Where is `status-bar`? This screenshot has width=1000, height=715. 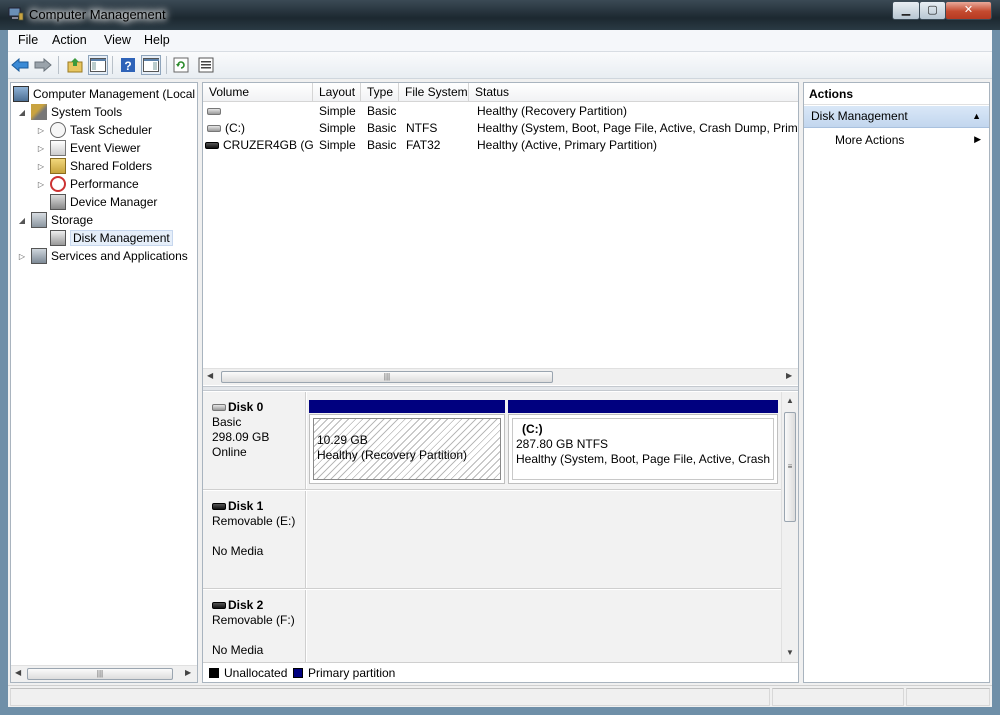
status-bar is located at coordinates (500, 696).